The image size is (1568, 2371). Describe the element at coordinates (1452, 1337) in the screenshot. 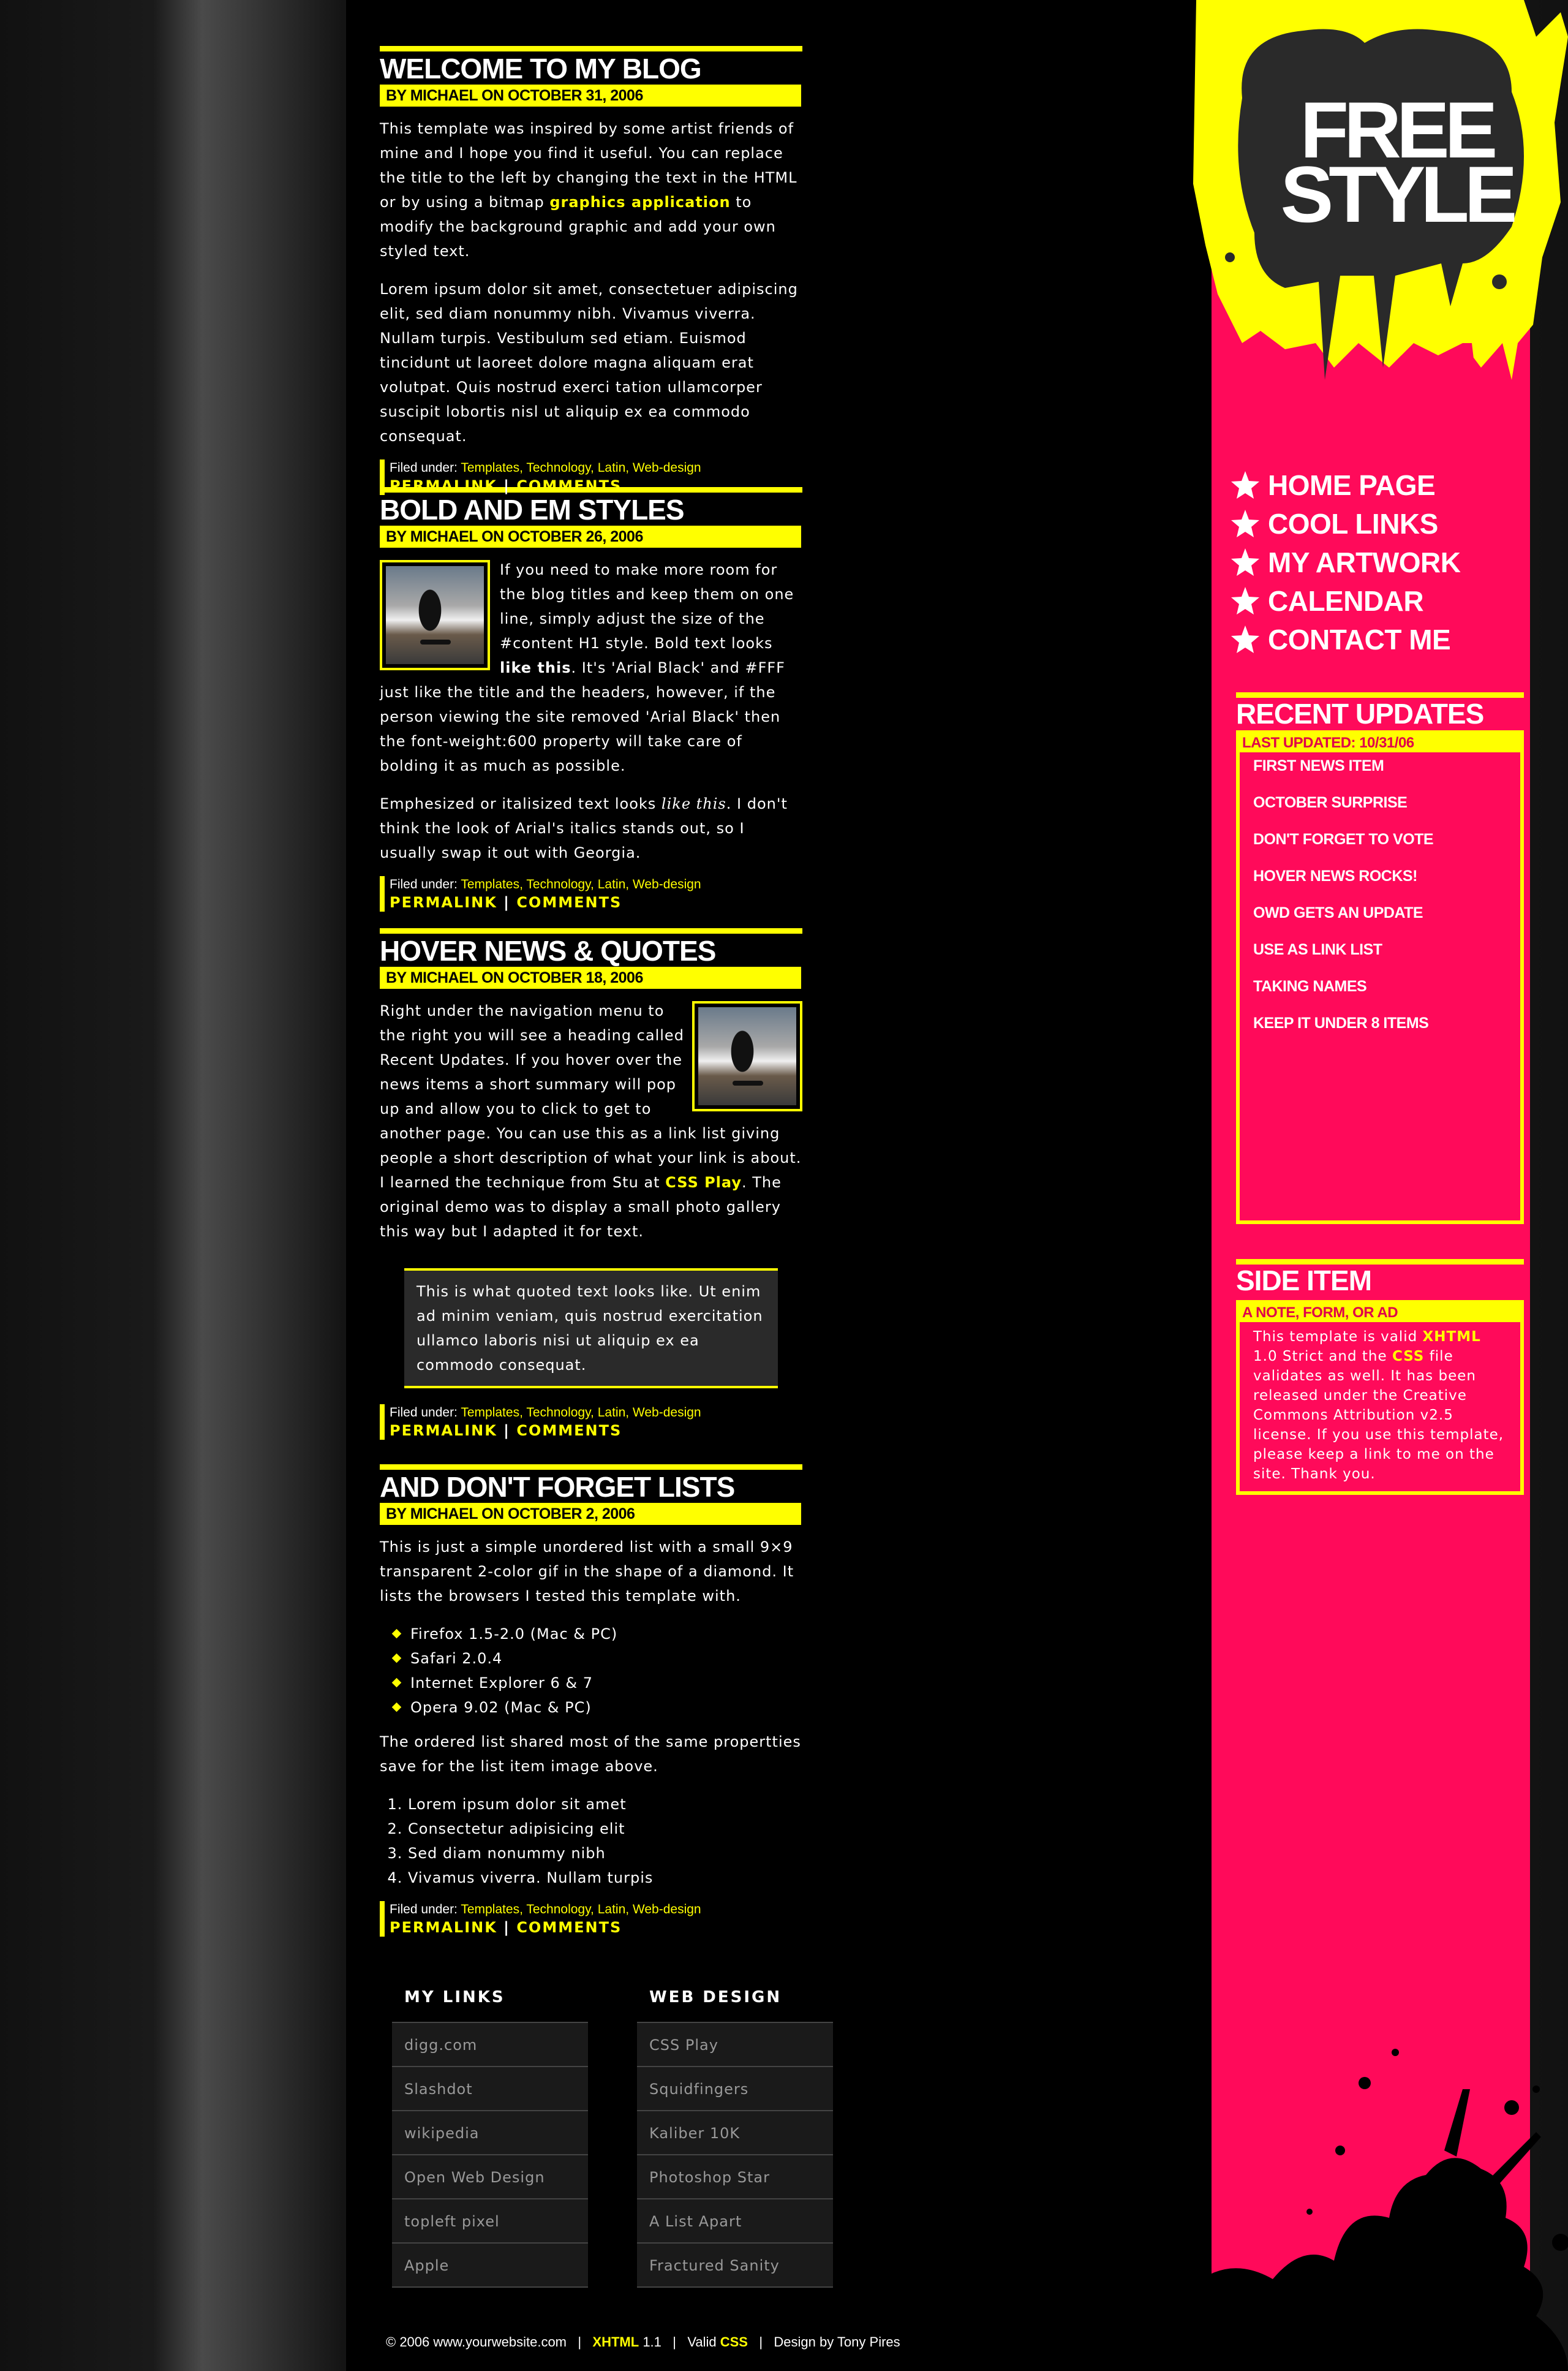

I see `xhtml-link: XHTML` at that location.